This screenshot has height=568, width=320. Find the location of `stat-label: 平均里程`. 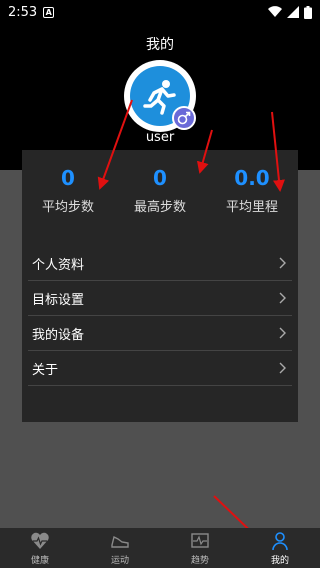

stat-label: 平均里程 is located at coordinates (251, 207).